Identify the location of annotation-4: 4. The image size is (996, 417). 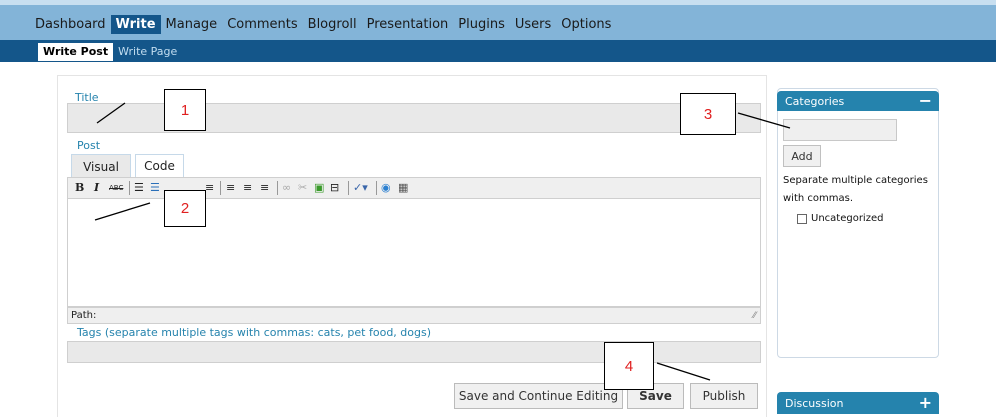
(629, 366).